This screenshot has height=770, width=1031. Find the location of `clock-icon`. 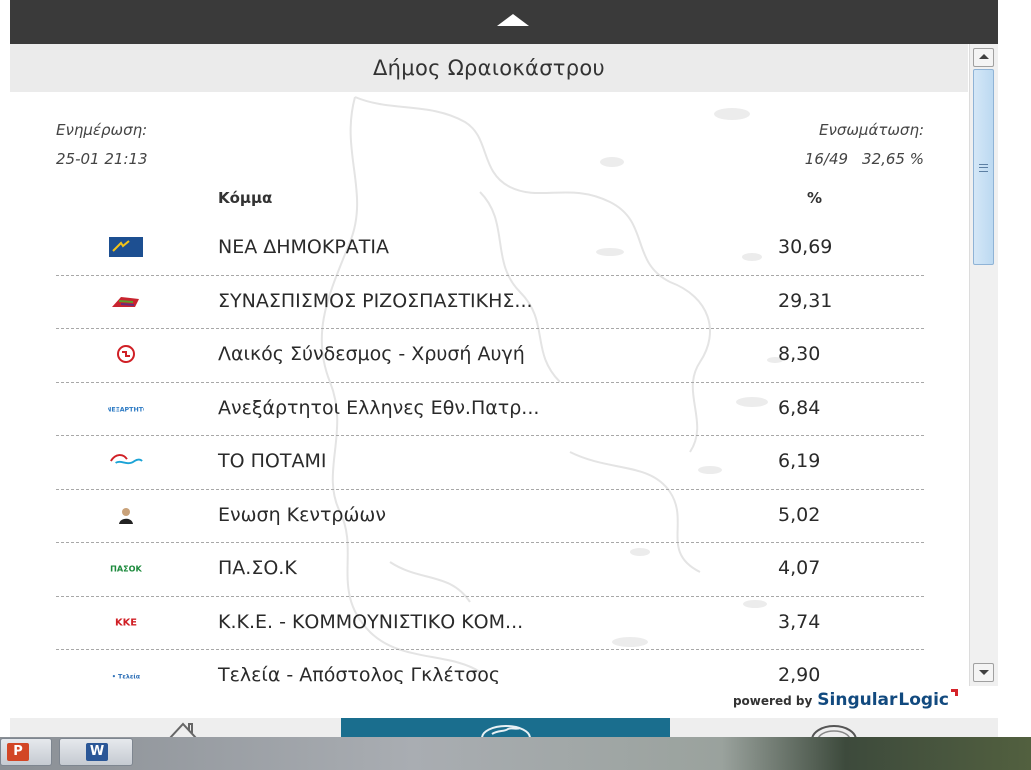

clock-icon is located at coordinates (834, 731).